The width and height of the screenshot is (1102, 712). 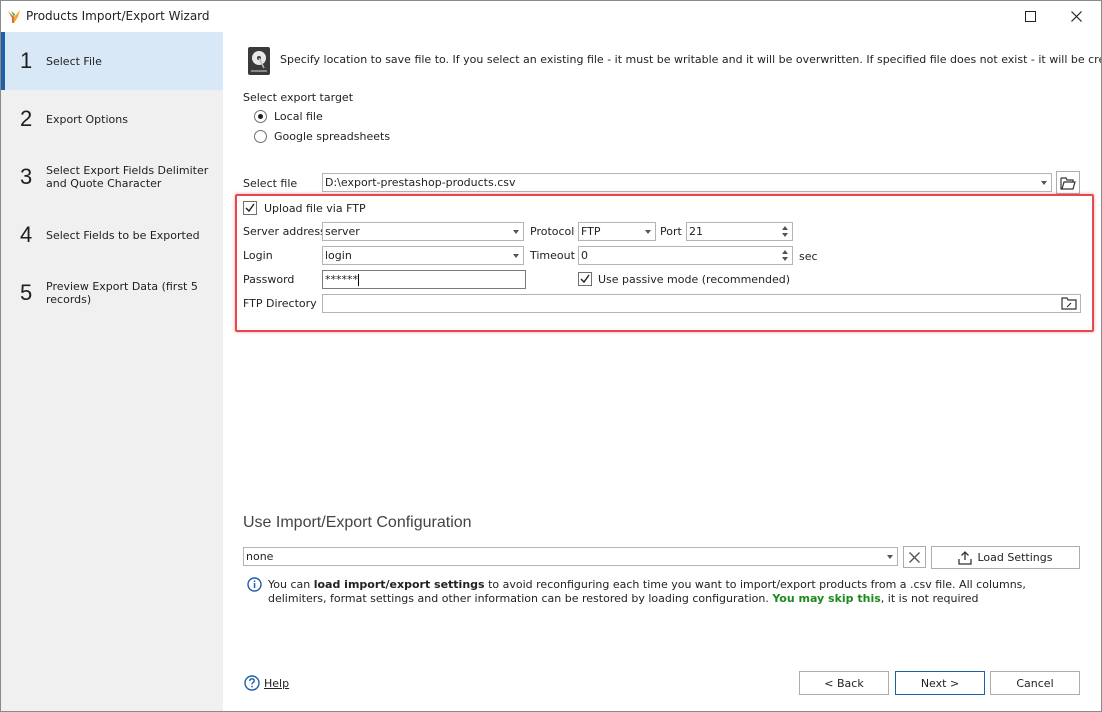 What do you see at coordinates (1015, 557) in the screenshot?
I see `load-settings-label: Load Settings` at bounding box center [1015, 557].